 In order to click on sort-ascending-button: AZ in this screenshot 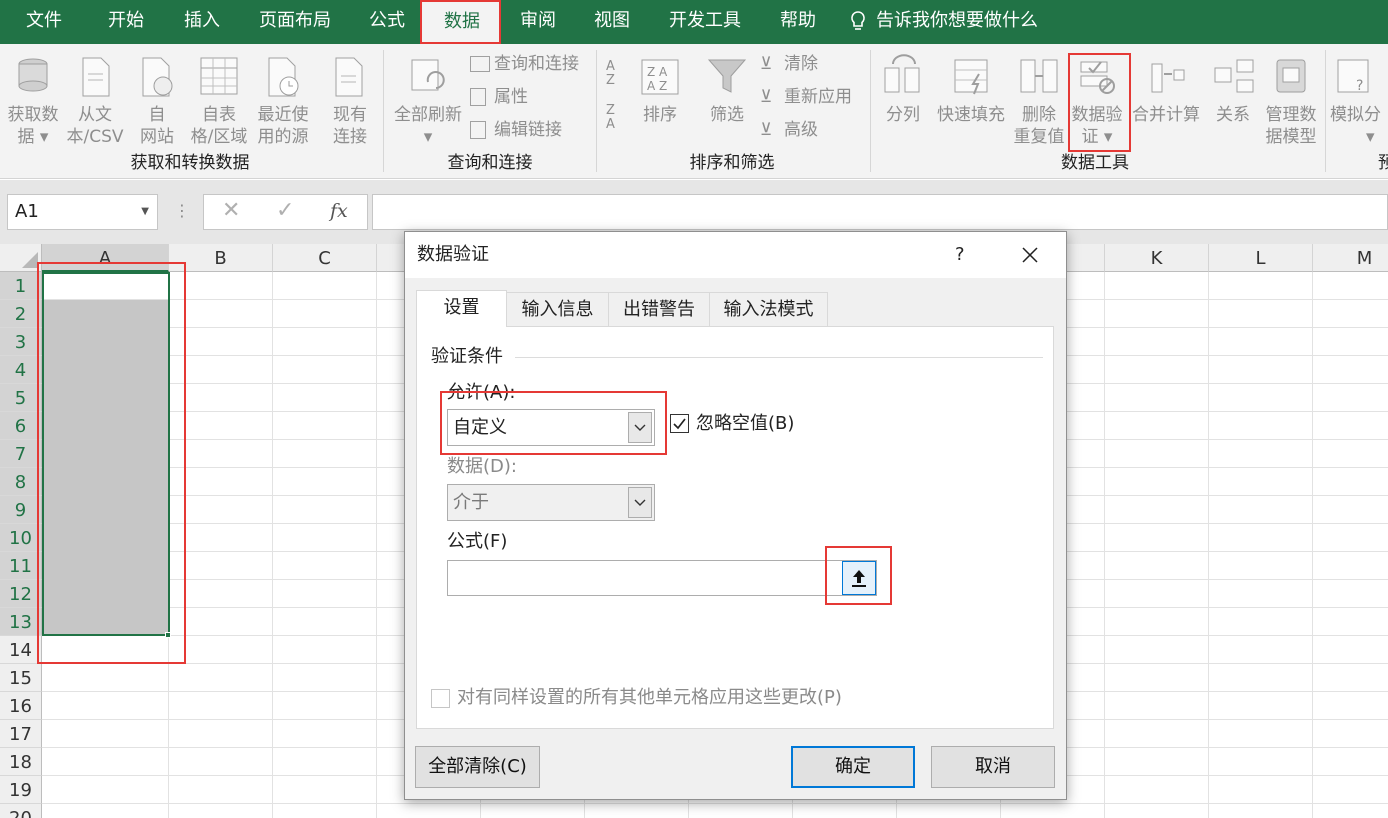, I will do `click(617, 75)`.